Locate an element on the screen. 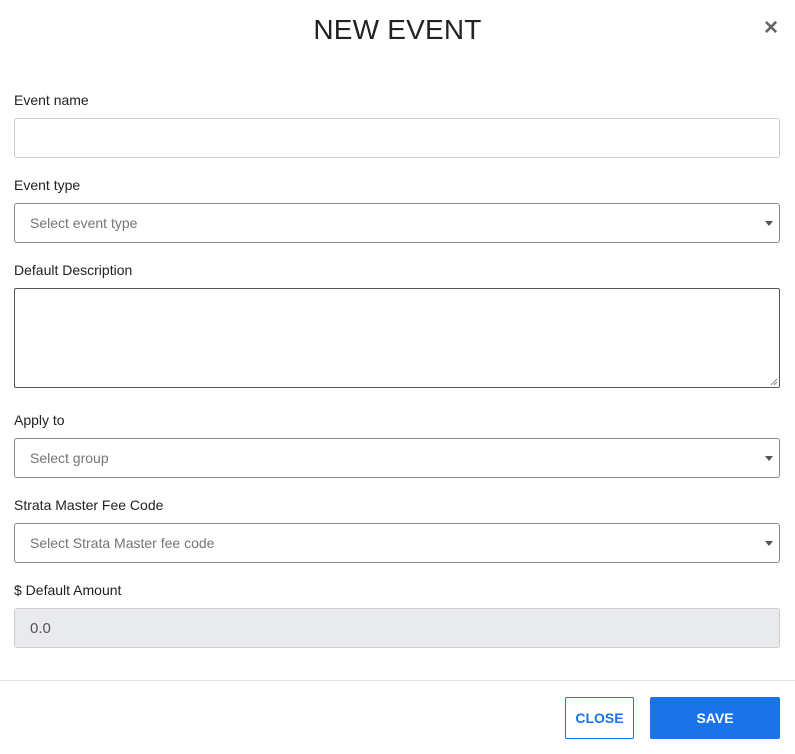  event-type-placeholder: Select event type is located at coordinates (84, 223).